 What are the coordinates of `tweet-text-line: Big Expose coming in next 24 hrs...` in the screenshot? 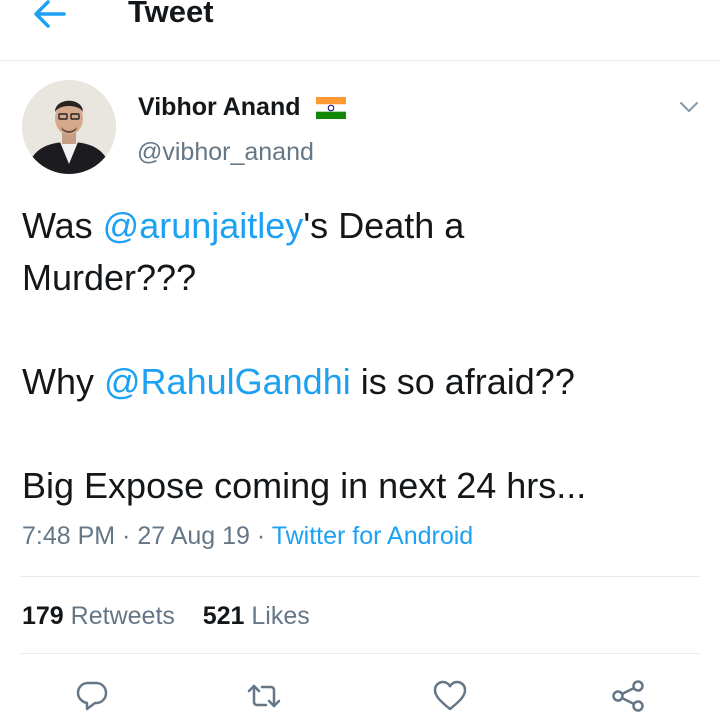 It's located at (304, 485).